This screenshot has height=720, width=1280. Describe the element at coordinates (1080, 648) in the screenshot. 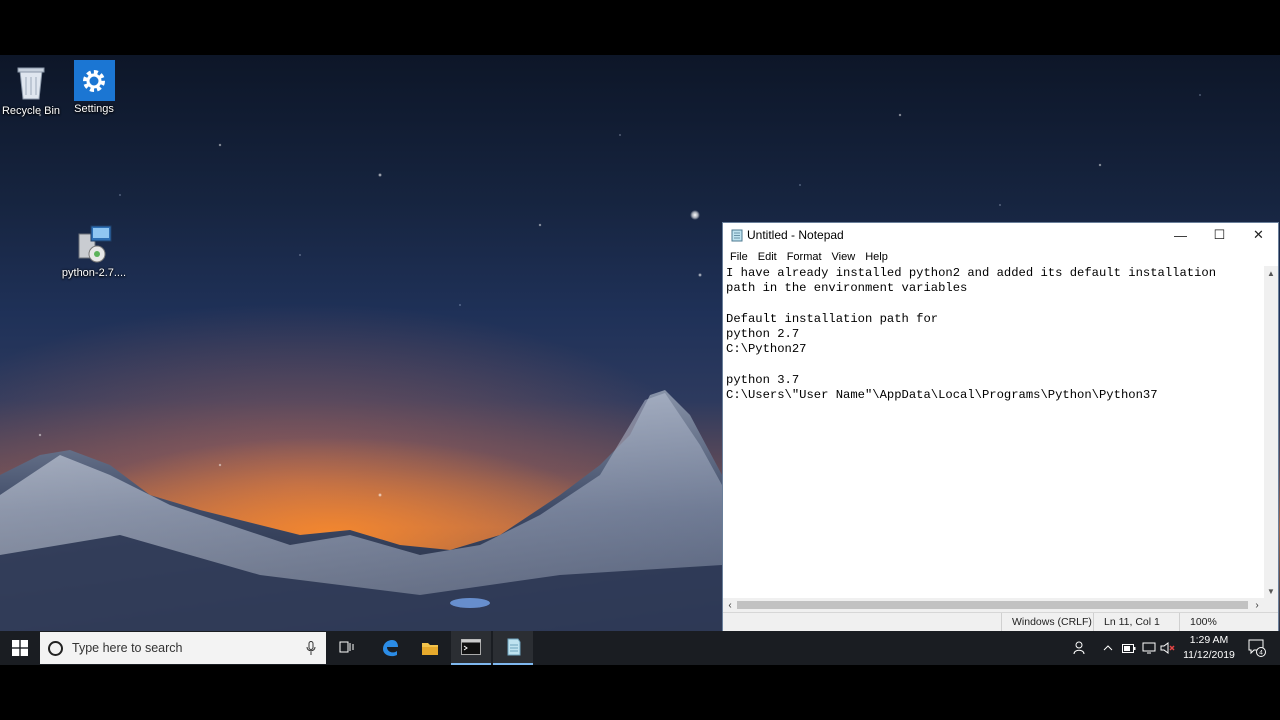

I see `people-icon` at that location.